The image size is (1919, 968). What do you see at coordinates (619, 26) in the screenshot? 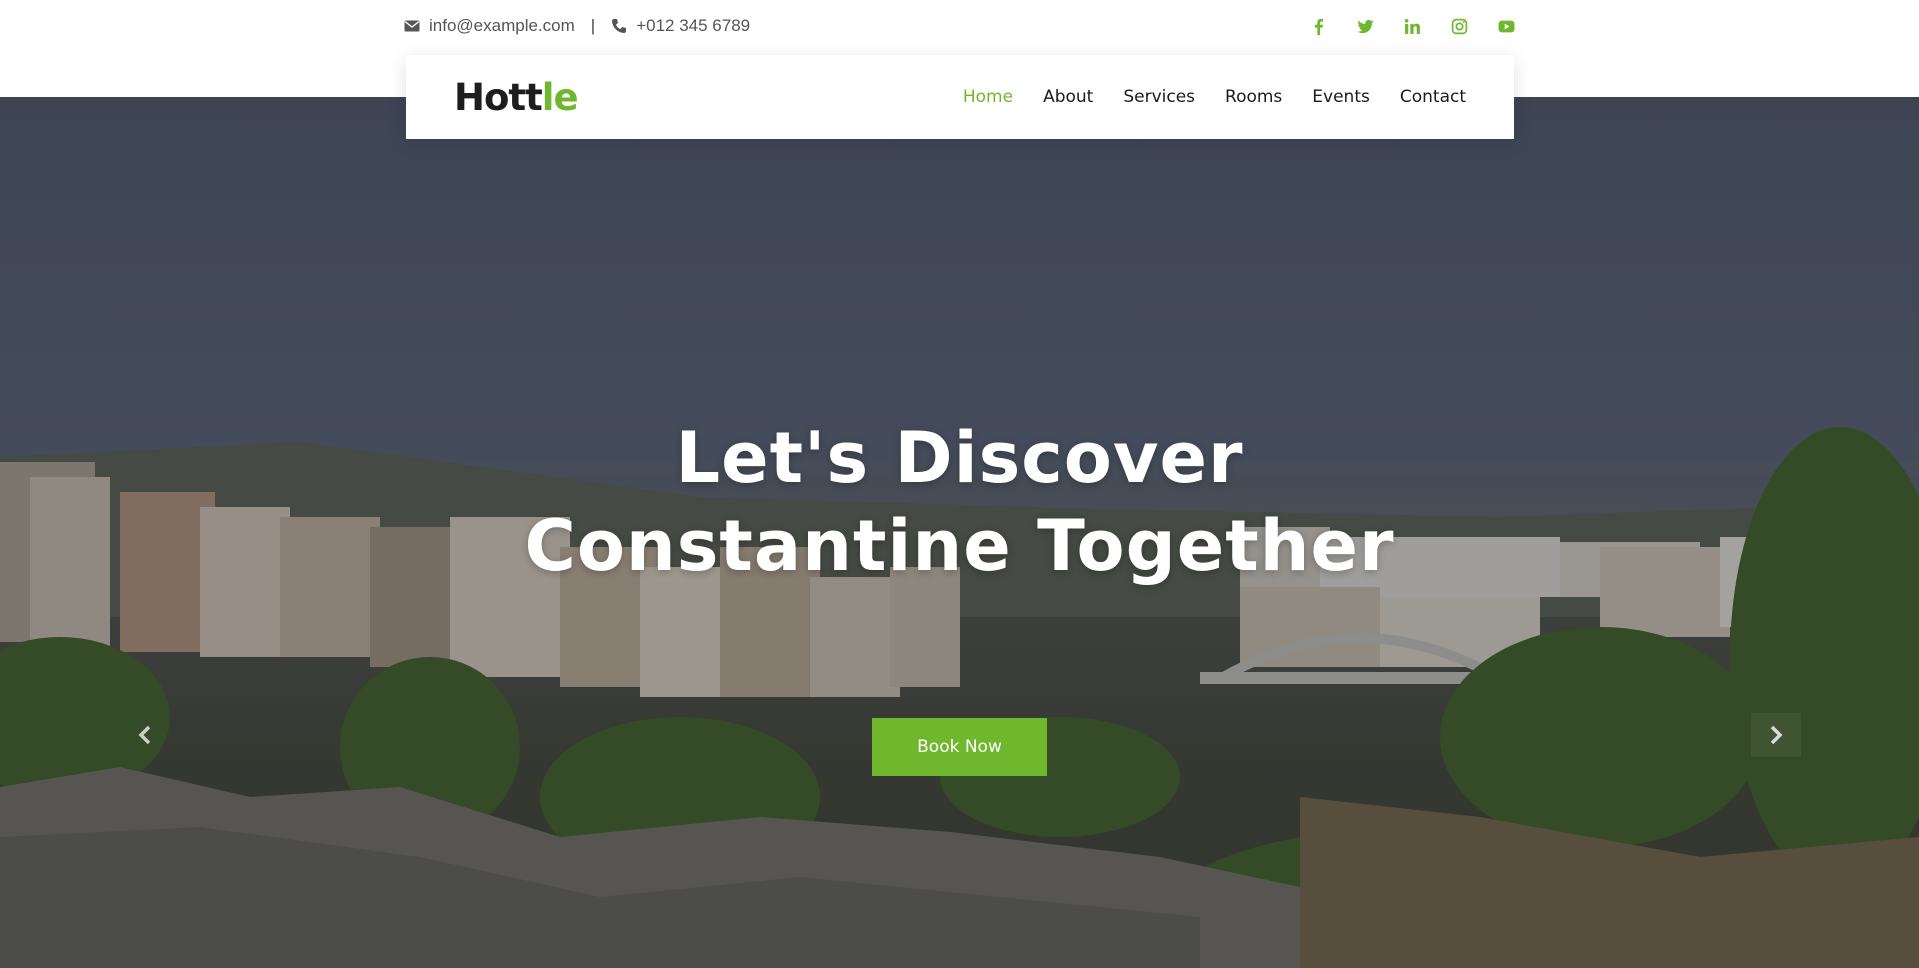
I see `phone-icon` at bounding box center [619, 26].